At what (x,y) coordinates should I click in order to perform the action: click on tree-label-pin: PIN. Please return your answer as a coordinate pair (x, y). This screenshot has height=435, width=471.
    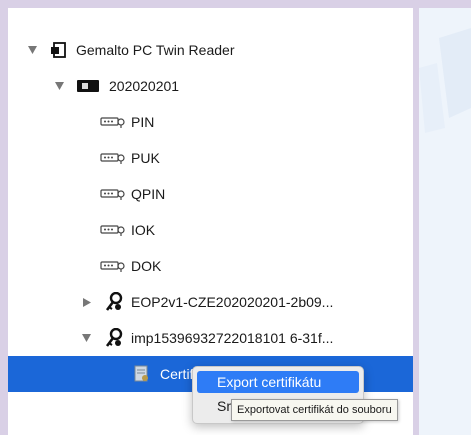
    Looking at the image, I should click on (143, 122).